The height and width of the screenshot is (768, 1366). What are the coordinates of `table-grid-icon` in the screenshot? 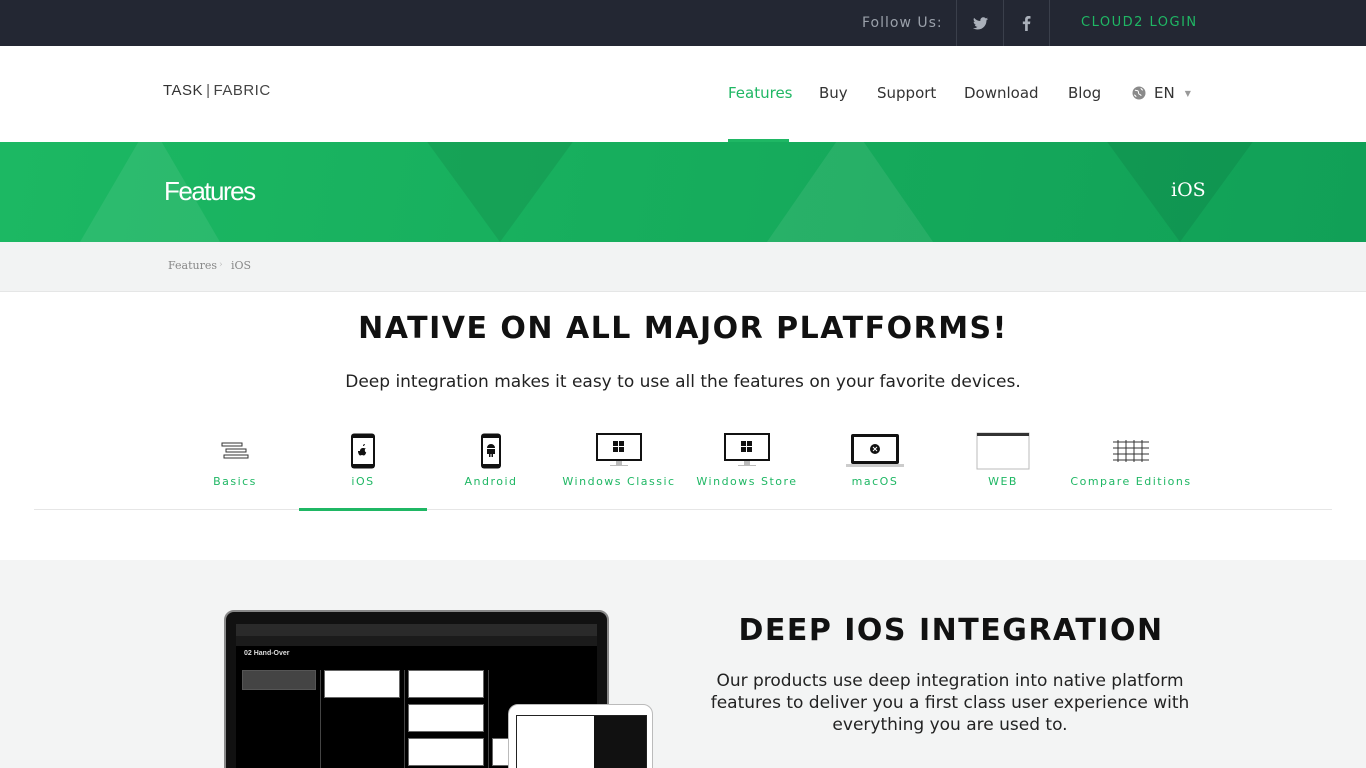 It's located at (1131, 451).